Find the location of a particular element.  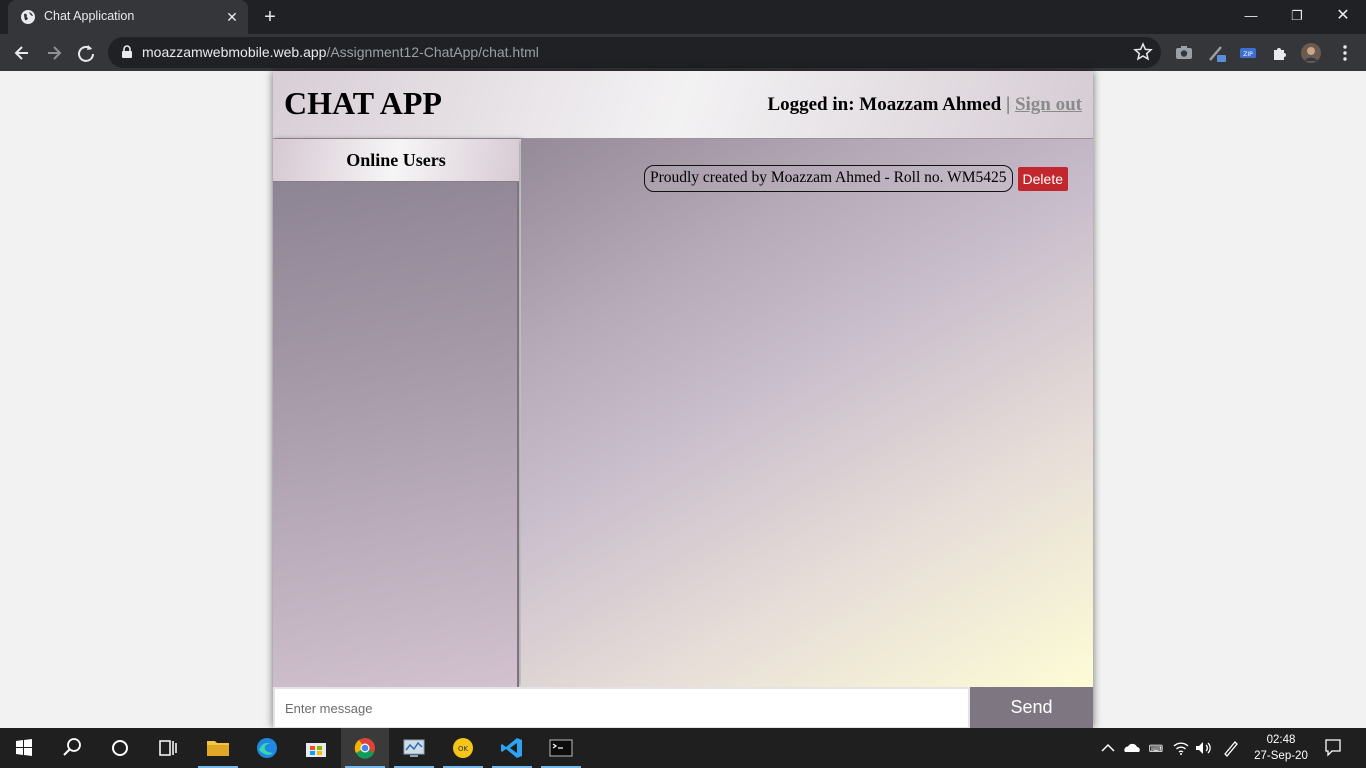

onedrive-icon is located at coordinates (1132, 748).